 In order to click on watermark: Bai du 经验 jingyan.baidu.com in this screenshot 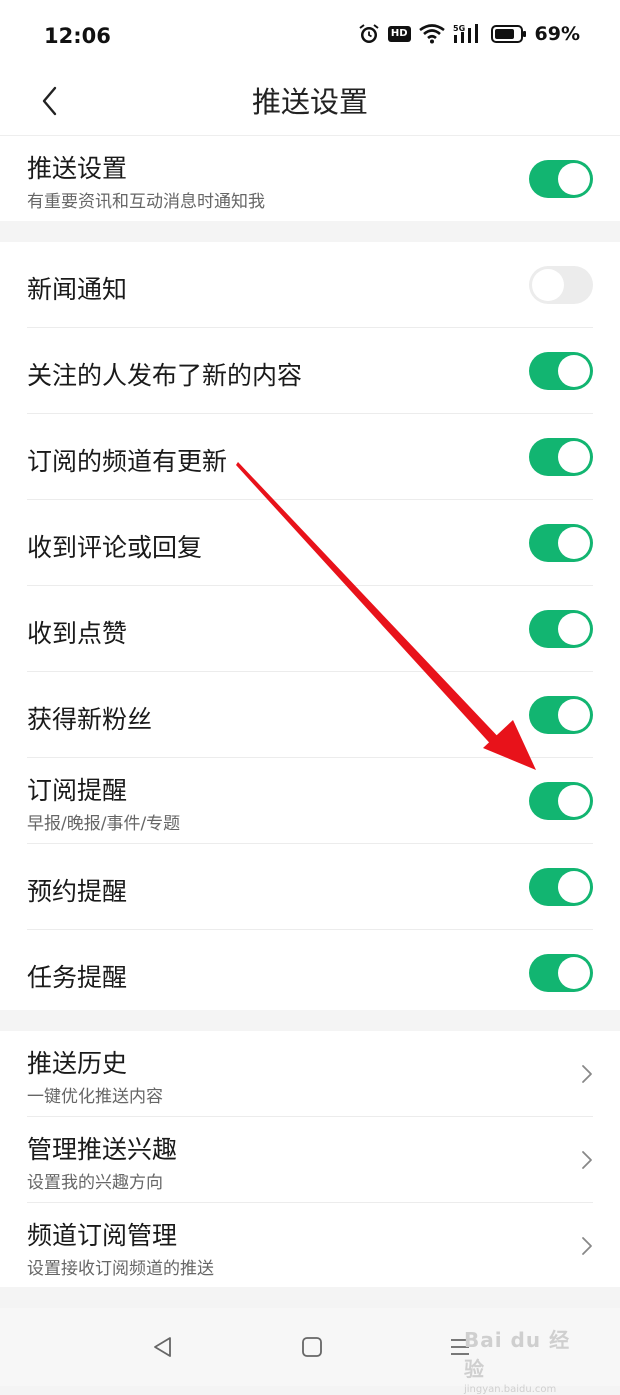, I will do `click(524, 1359)`.